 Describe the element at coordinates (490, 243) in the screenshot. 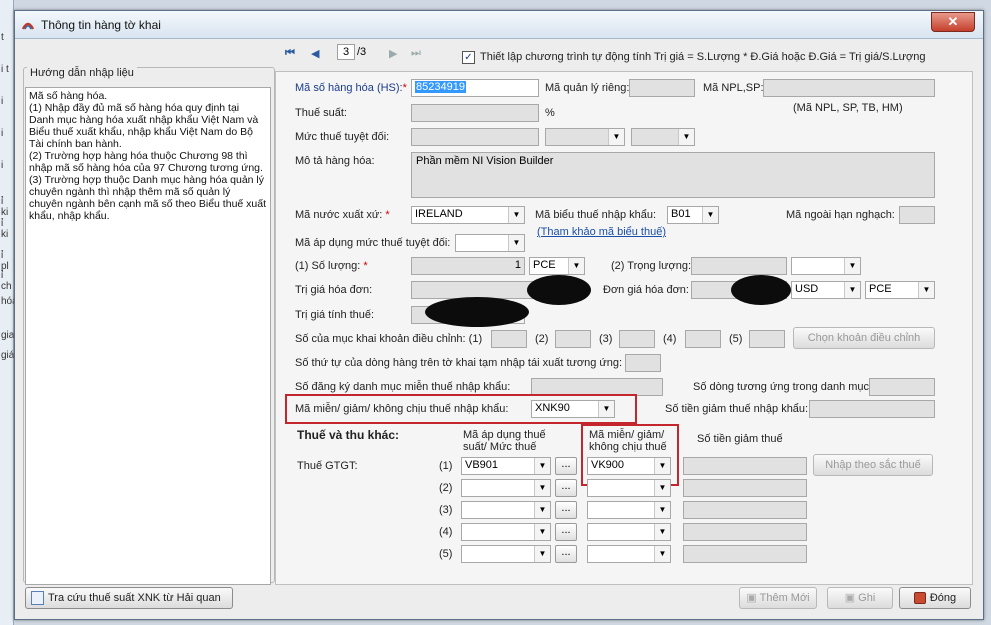

I see `apdung-select: ▼` at that location.